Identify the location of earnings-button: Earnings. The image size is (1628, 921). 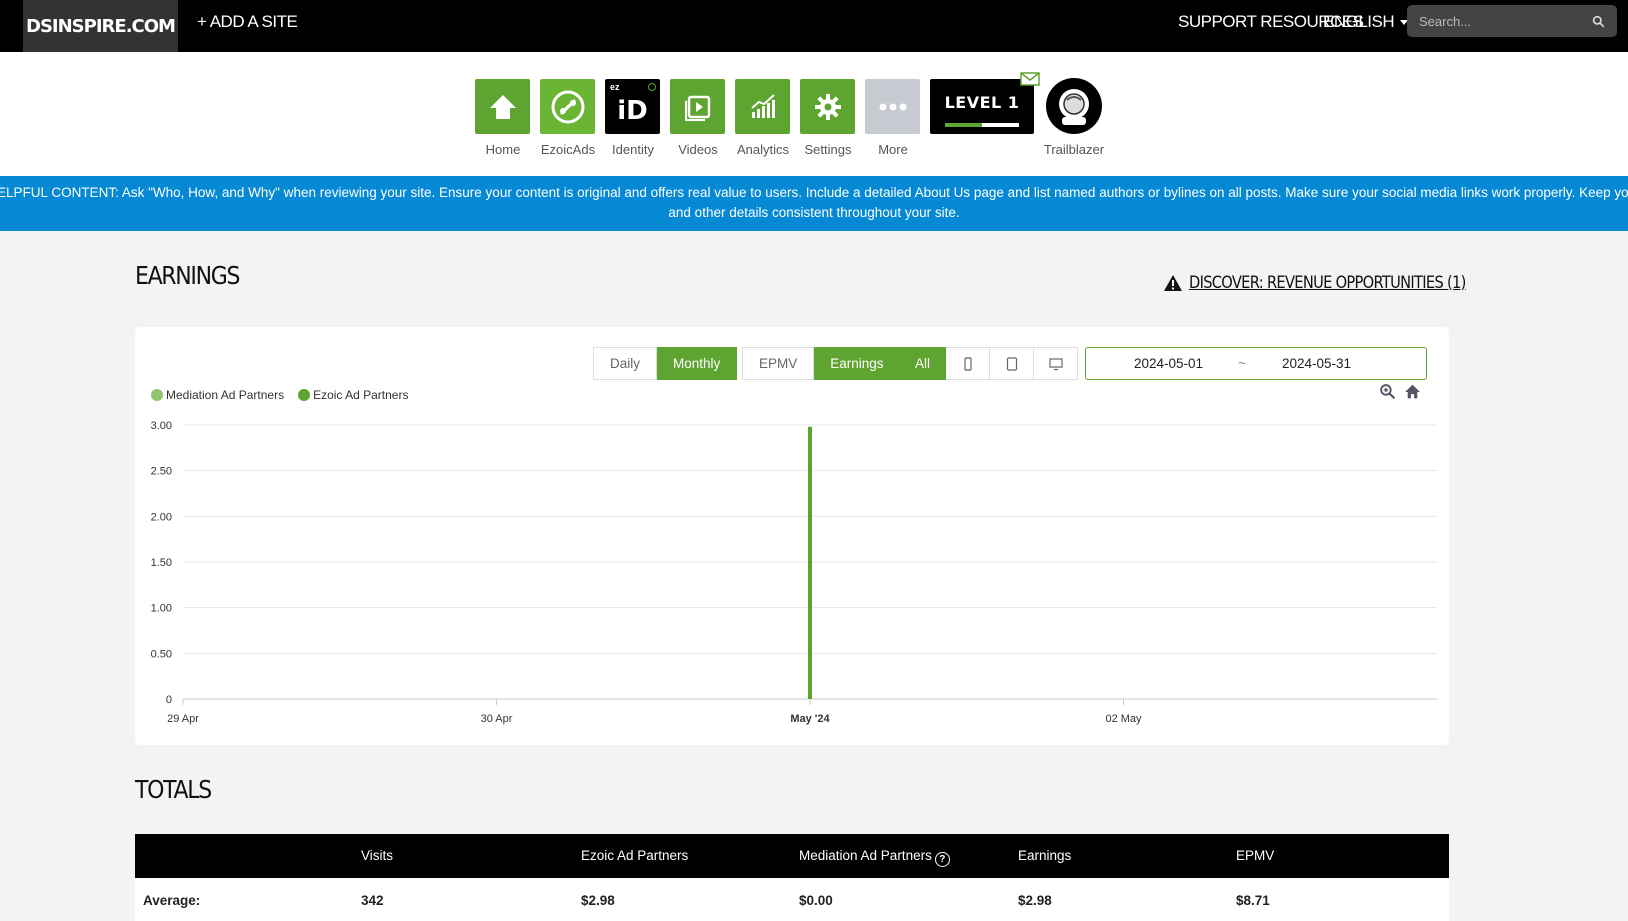
(857, 363).